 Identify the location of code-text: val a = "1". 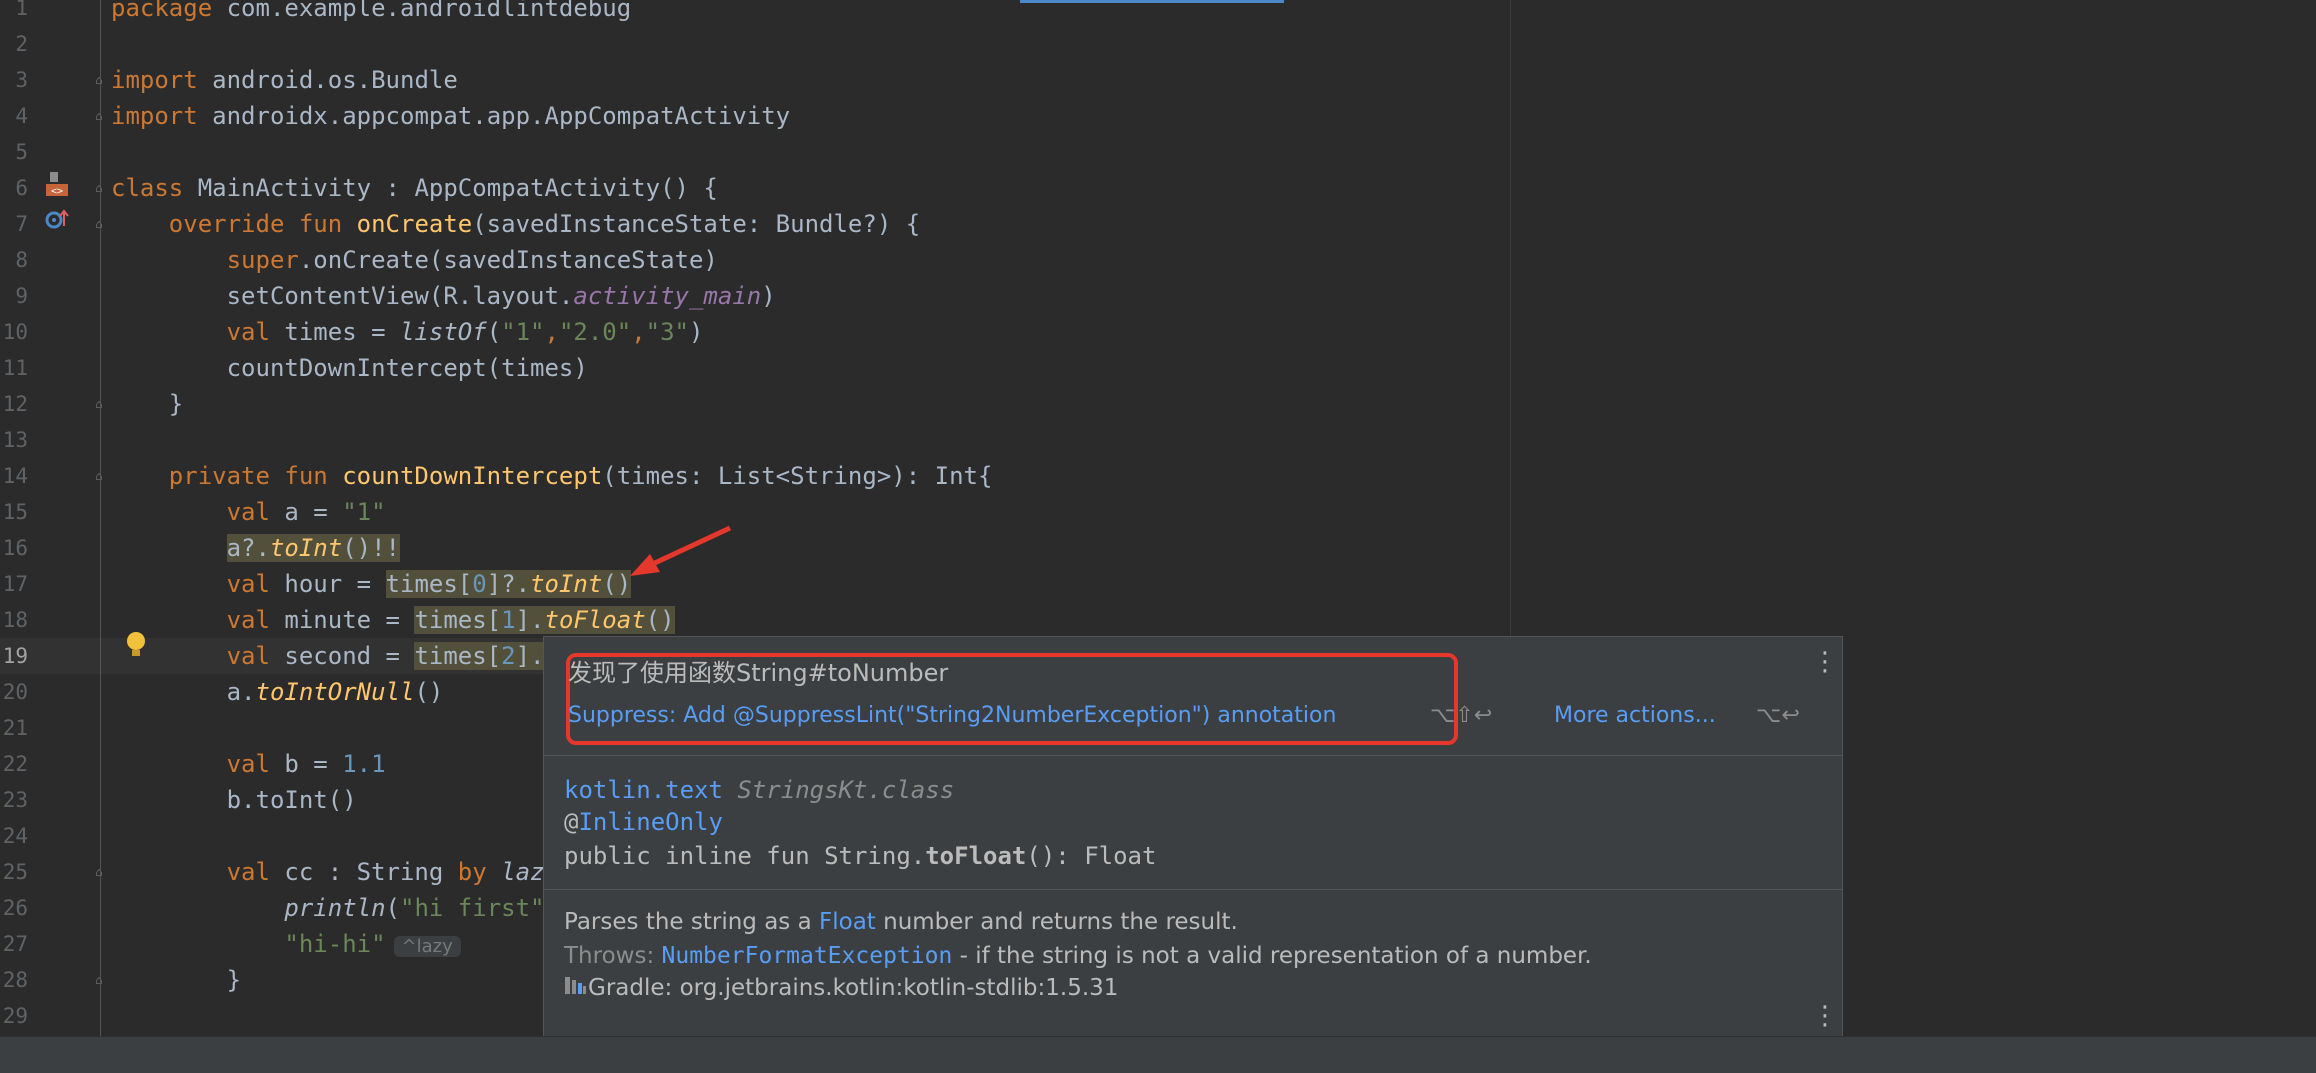
(248, 512).